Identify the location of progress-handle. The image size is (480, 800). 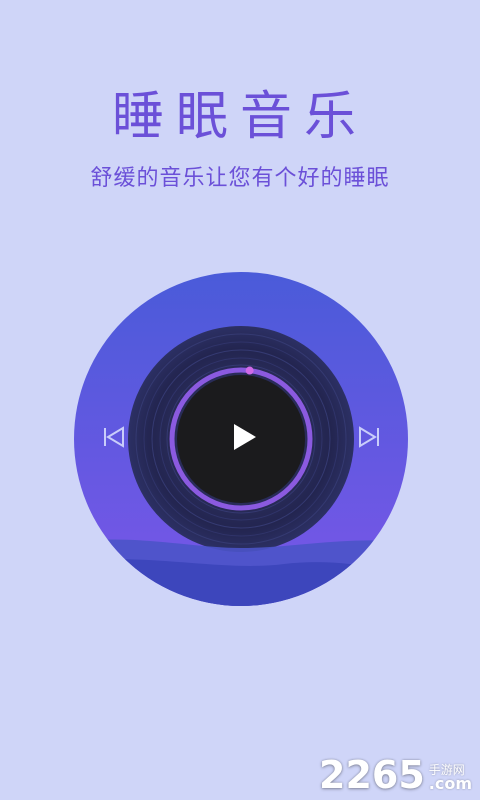
(249, 370).